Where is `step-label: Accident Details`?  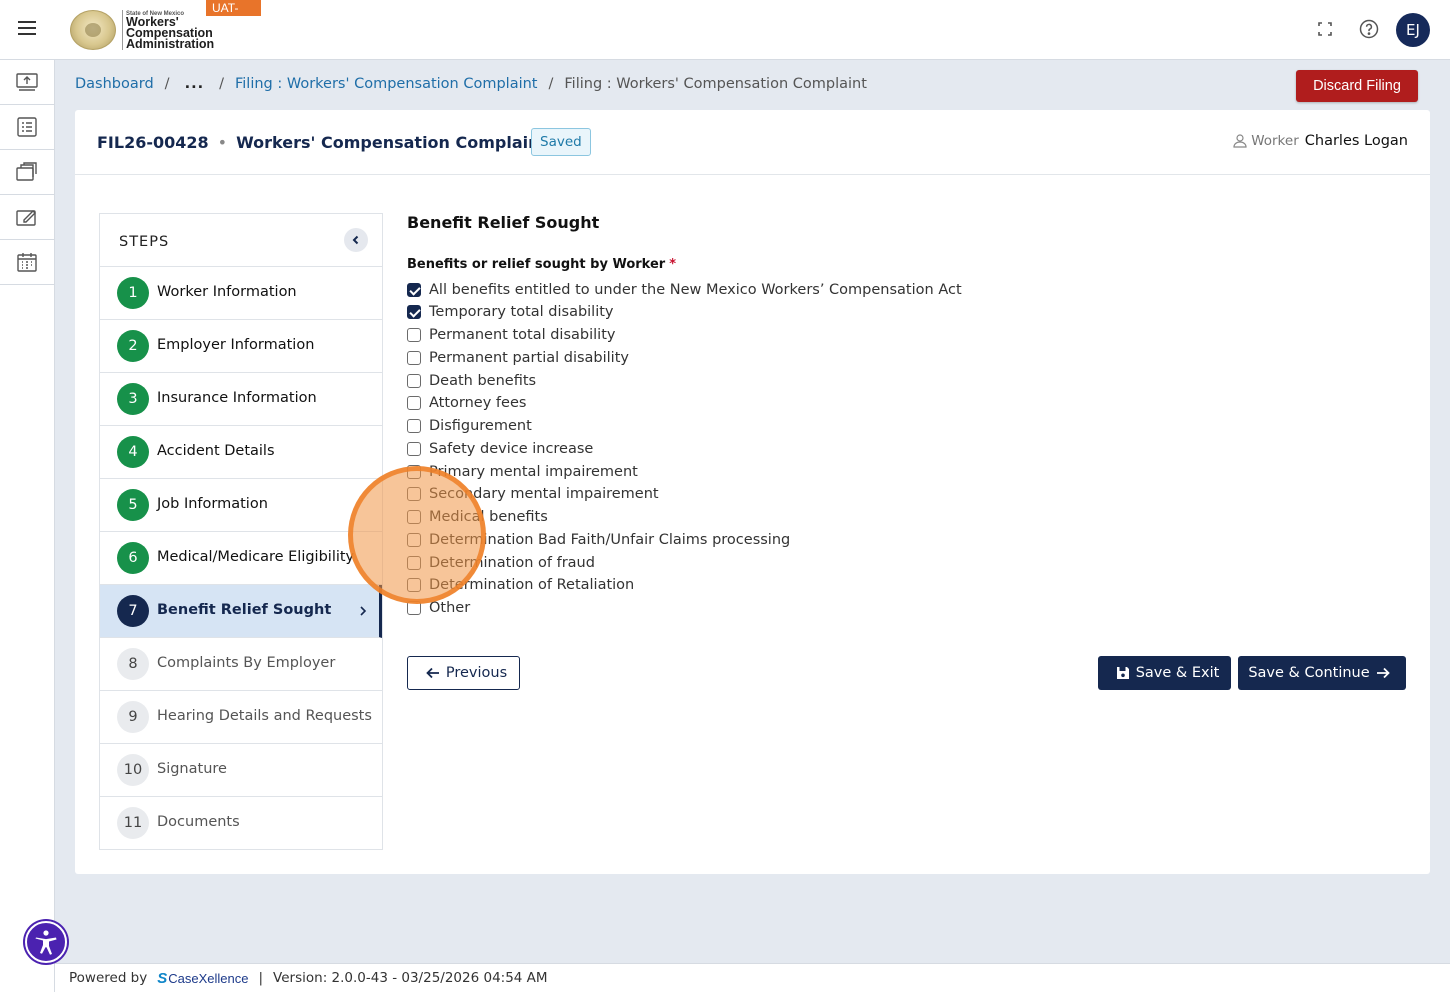 step-label: Accident Details is located at coordinates (216, 451).